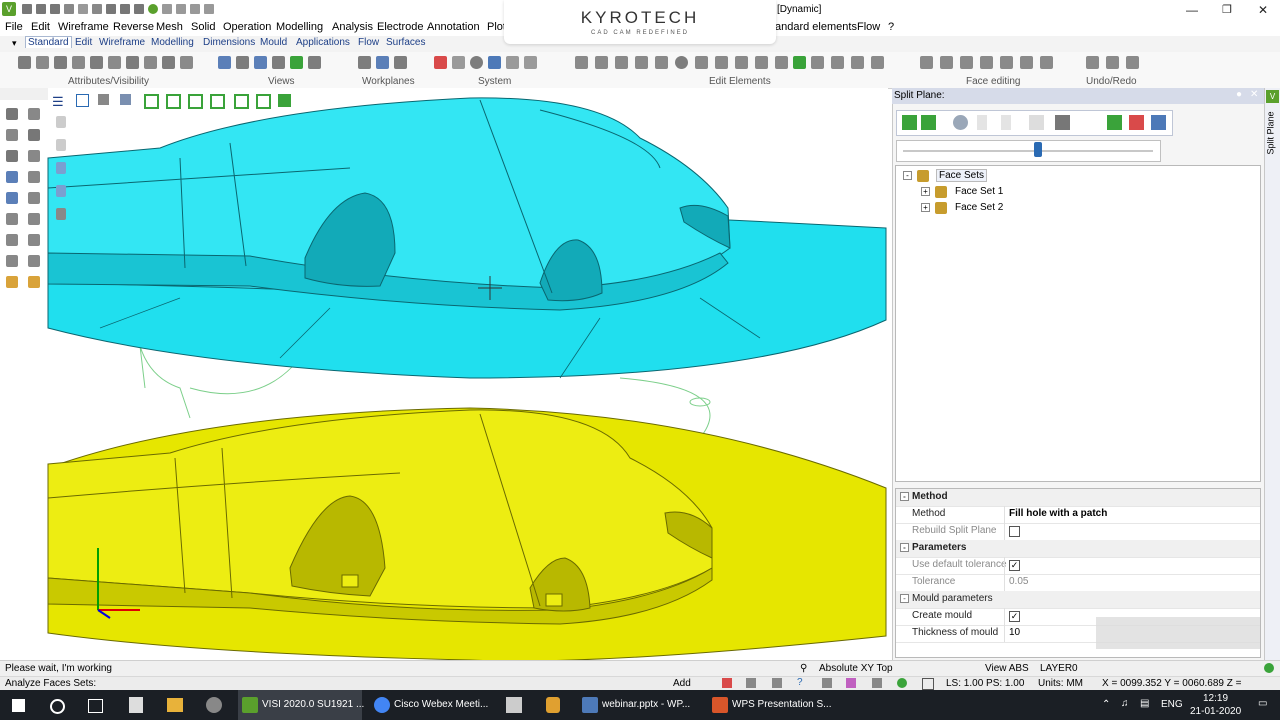  Describe the element at coordinates (260, 62) in the screenshot. I see `view-zoom-icon` at that location.